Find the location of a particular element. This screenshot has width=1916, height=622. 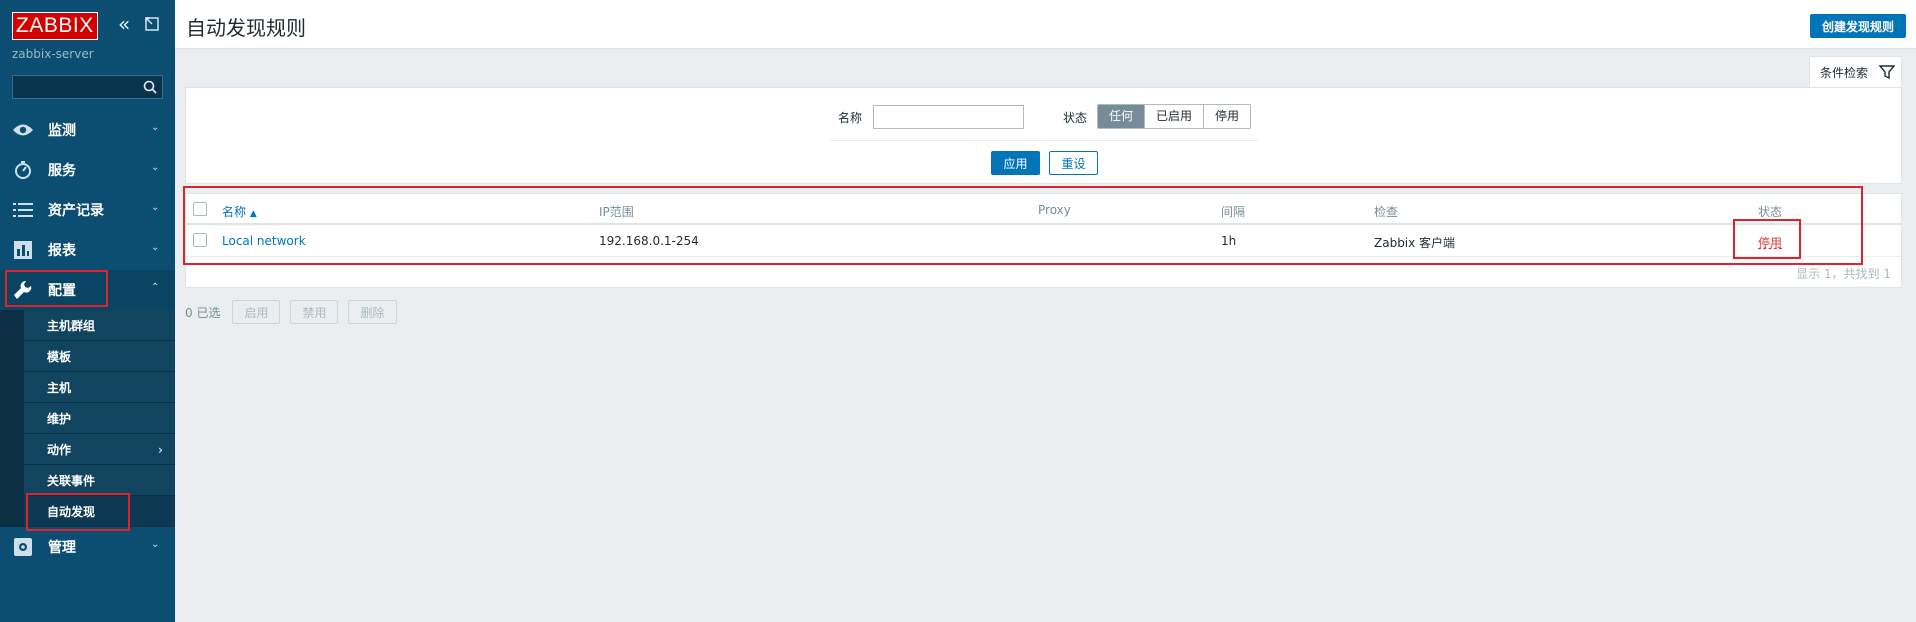

zabbix-logo: ZABBIX is located at coordinates (55, 26).